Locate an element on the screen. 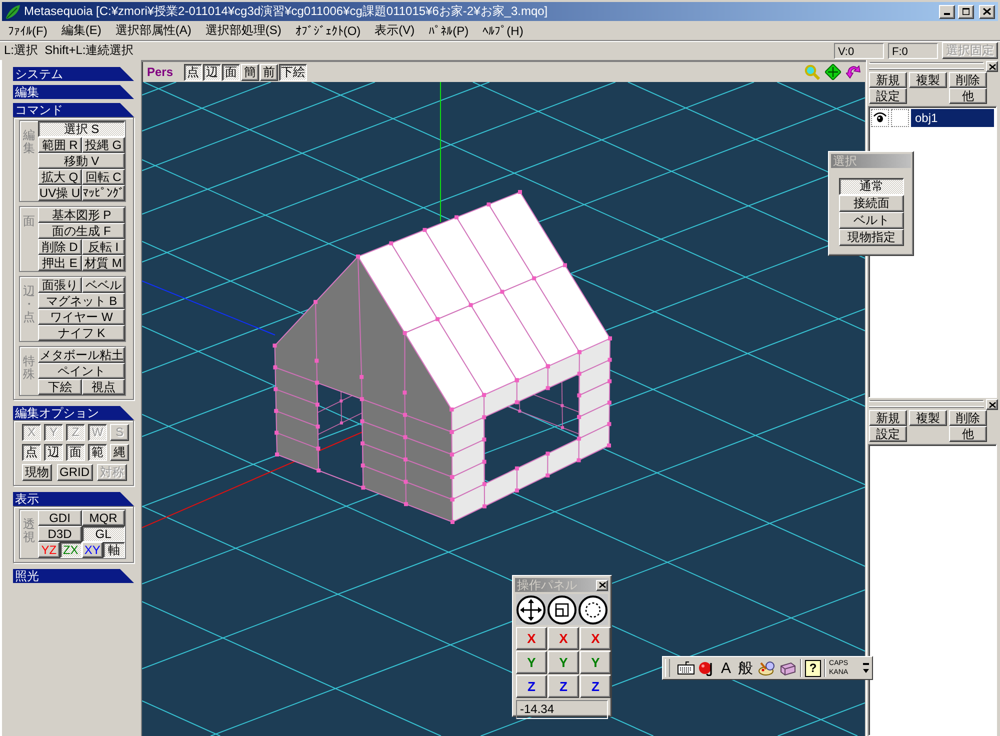 This screenshot has height=736, width=1000. tool-button: 材質 M is located at coordinates (103, 263).